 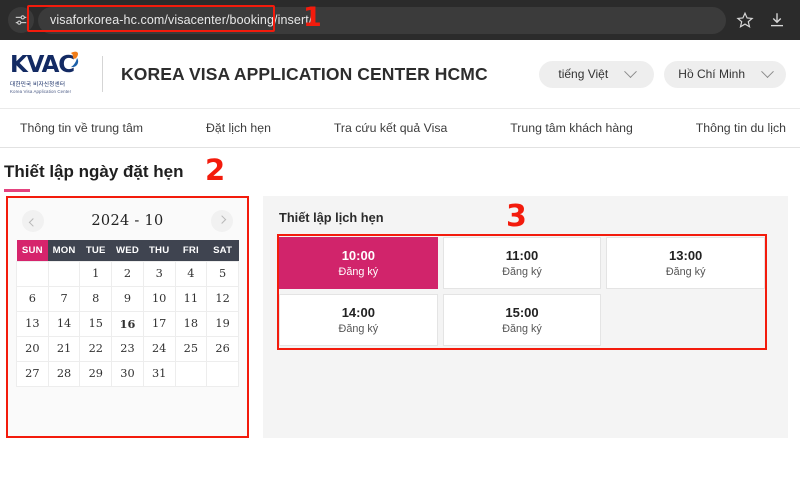 What do you see at coordinates (32, 373) in the screenshot?
I see `calendar-day-27: 27` at bounding box center [32, 373].